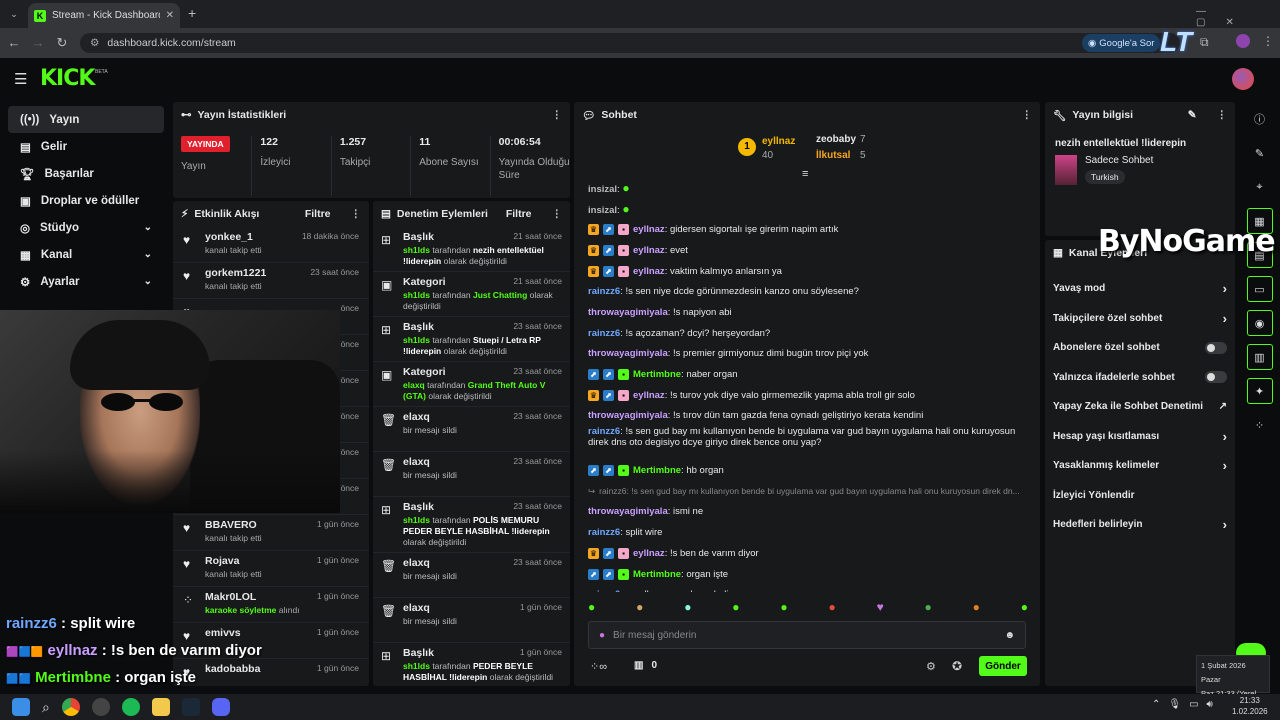 This screenshot has height=720, width=1280. Describe the element at coordinates (1140, 319) in the screenshot. I see `channel-action: Takipçilere özel sohbet ›` at that location.